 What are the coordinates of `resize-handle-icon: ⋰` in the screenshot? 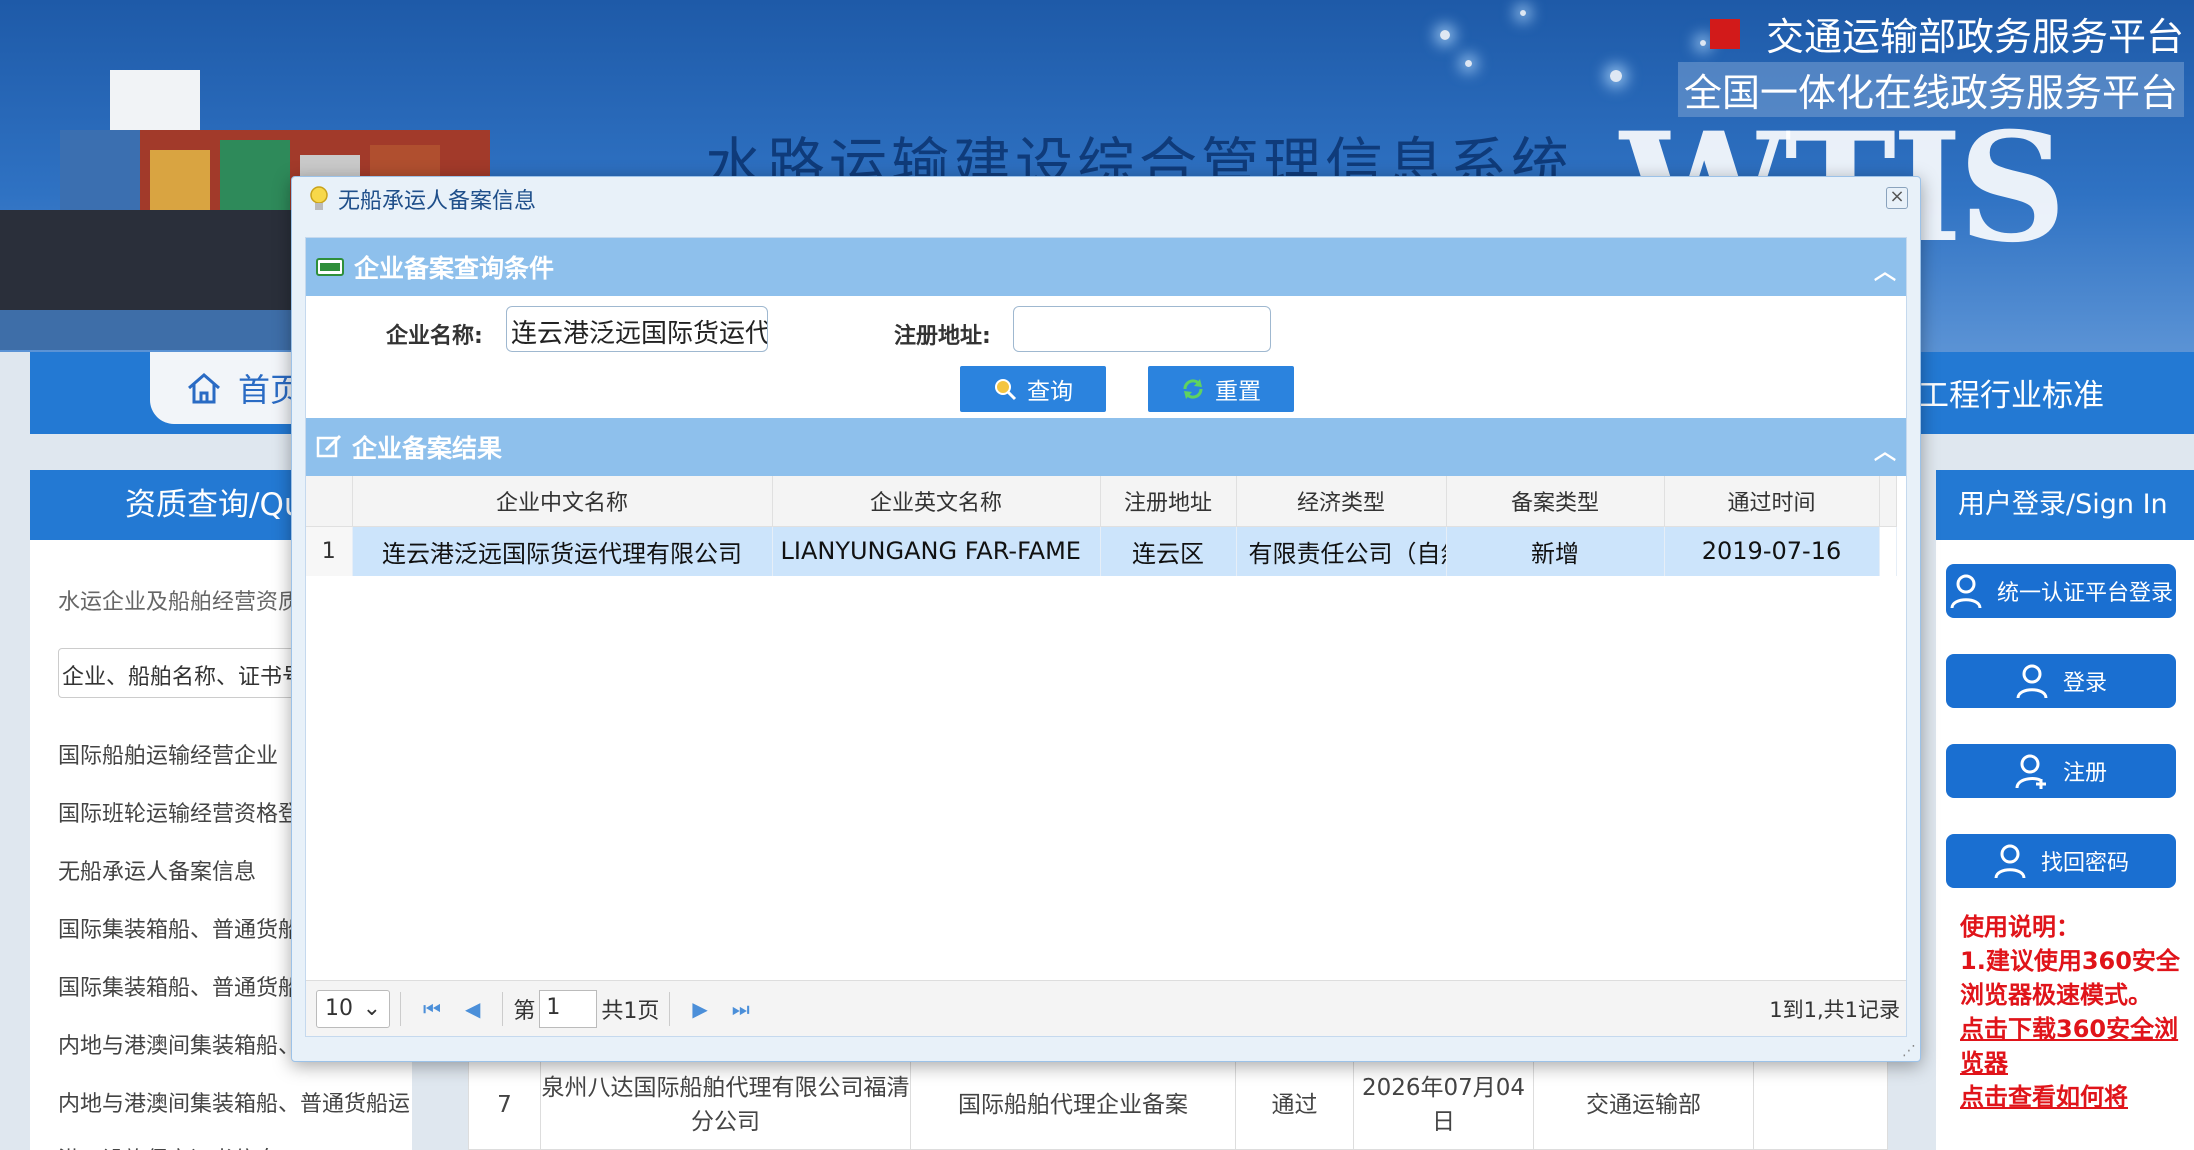 It's located at (1909, 1051).